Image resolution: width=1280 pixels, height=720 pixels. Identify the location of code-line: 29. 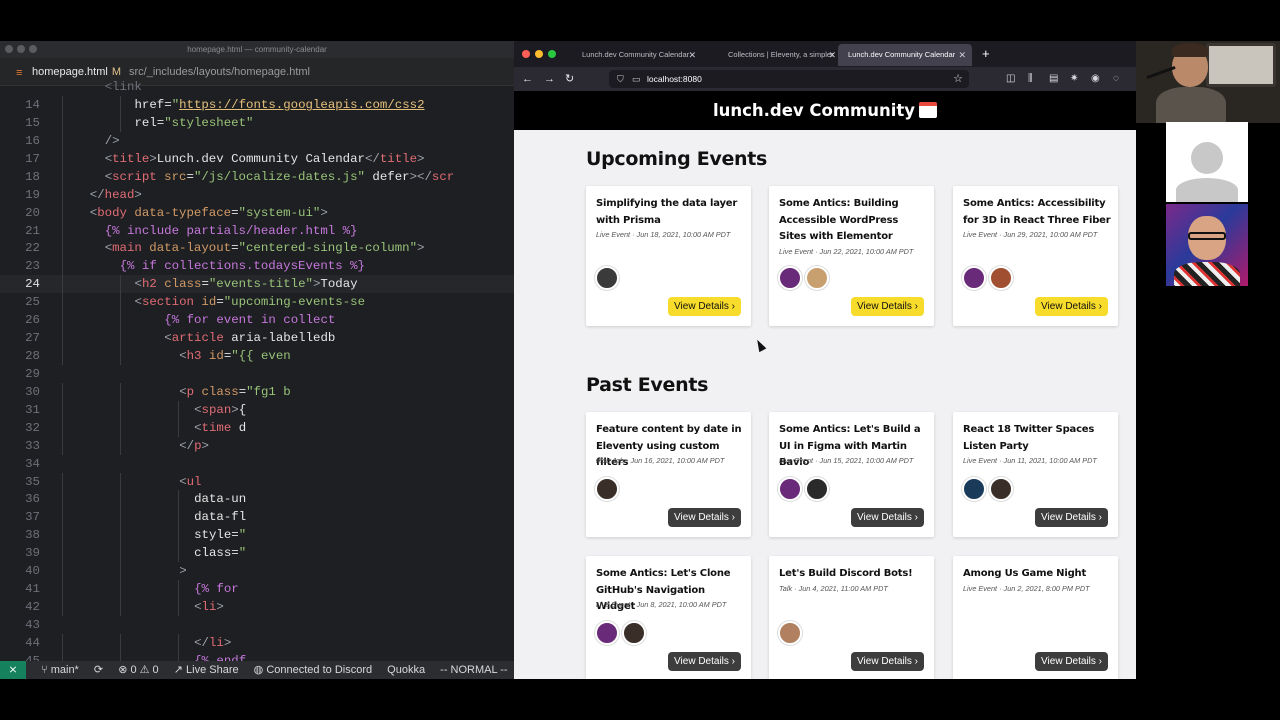
(257, 374).